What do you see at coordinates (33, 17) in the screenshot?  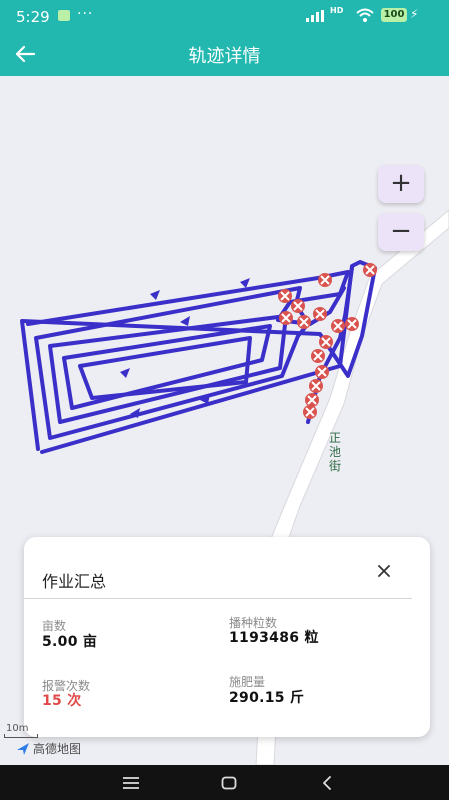 I see `status-time: 5:29` at bounding box center [33, 17].